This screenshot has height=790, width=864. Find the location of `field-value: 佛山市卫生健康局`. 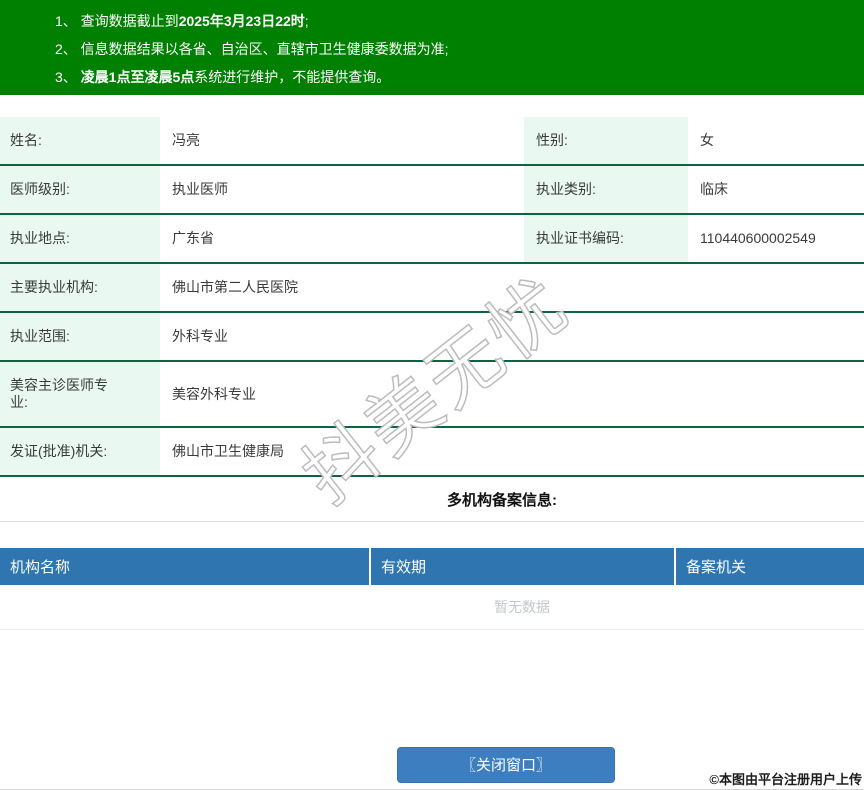

field-value: 佛山市卫生健康局 is located at coordinates (512, 452).